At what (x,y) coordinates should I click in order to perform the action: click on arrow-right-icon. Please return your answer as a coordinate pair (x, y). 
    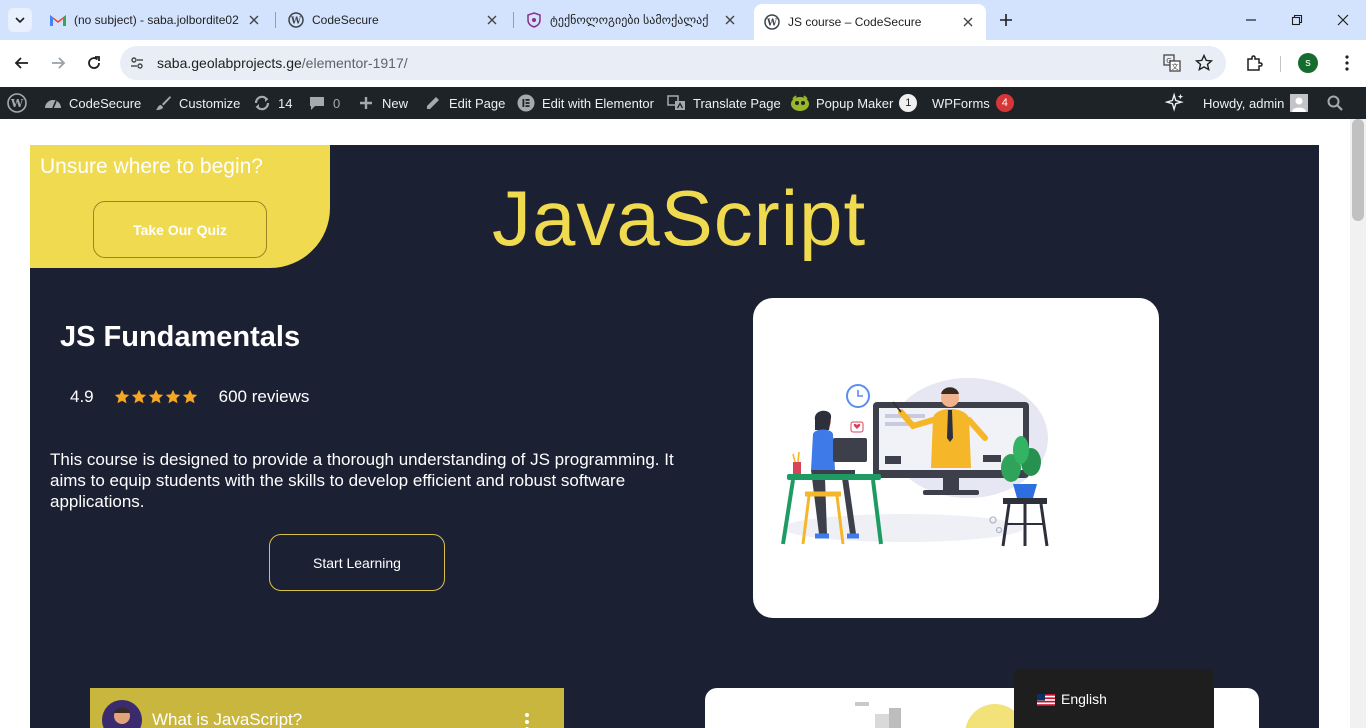
    Looking at the image, I should click on (59, 63).